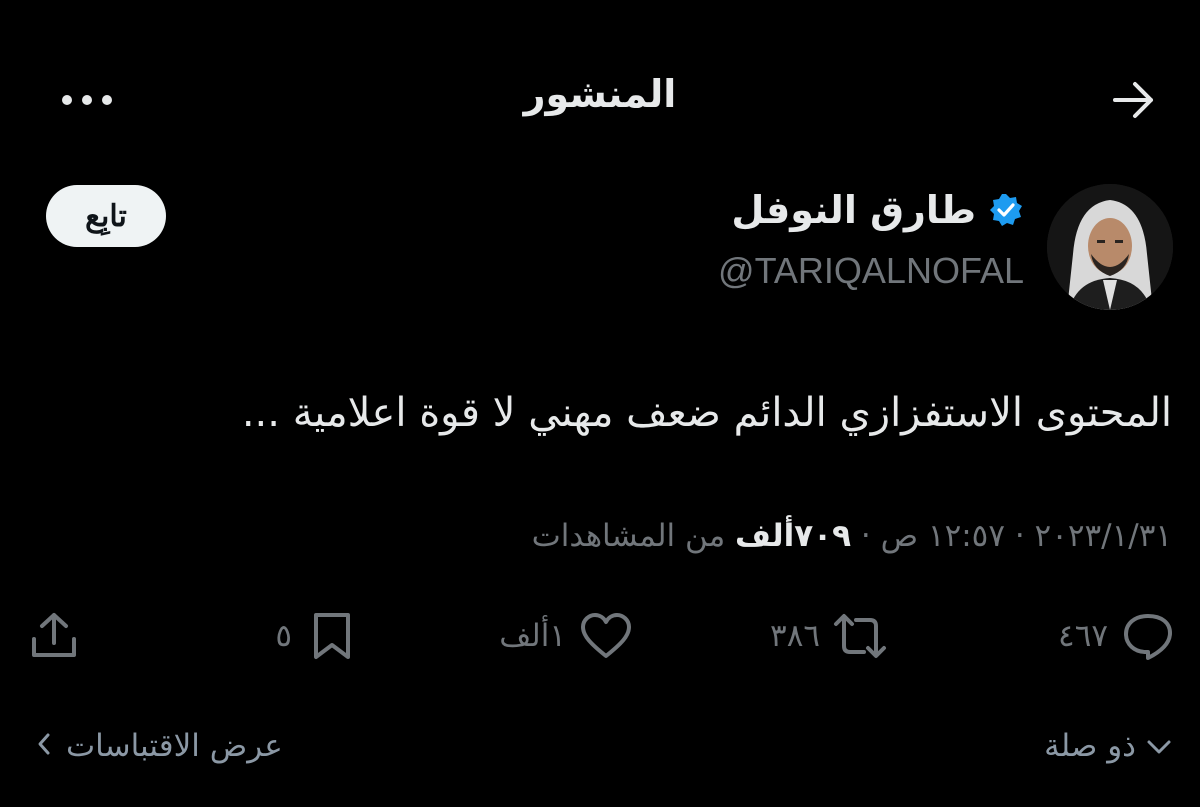 The width and height of the screenshot is (1200, 807). Describe the element at coordinates (1083, 636) in the screenshot. I see `reply-count: ٤٦٧` at that location.